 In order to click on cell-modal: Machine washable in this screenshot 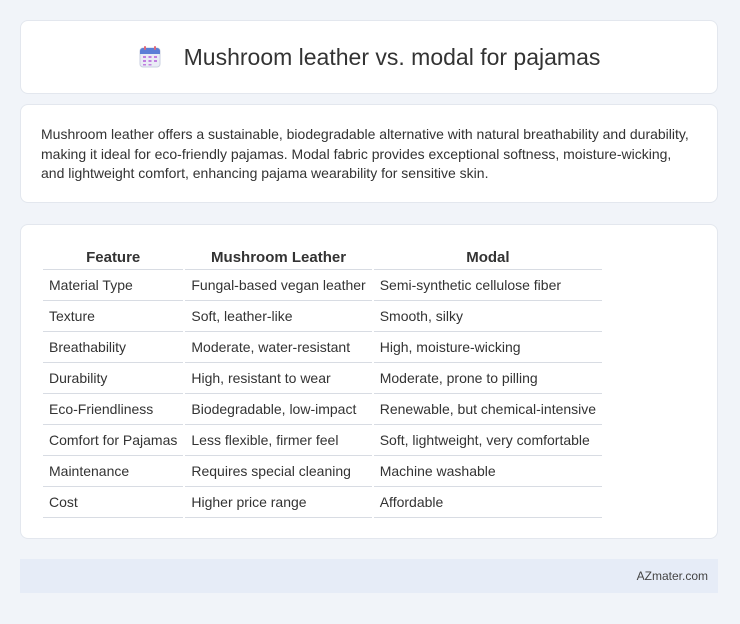, I will do `click(488, 471)`.